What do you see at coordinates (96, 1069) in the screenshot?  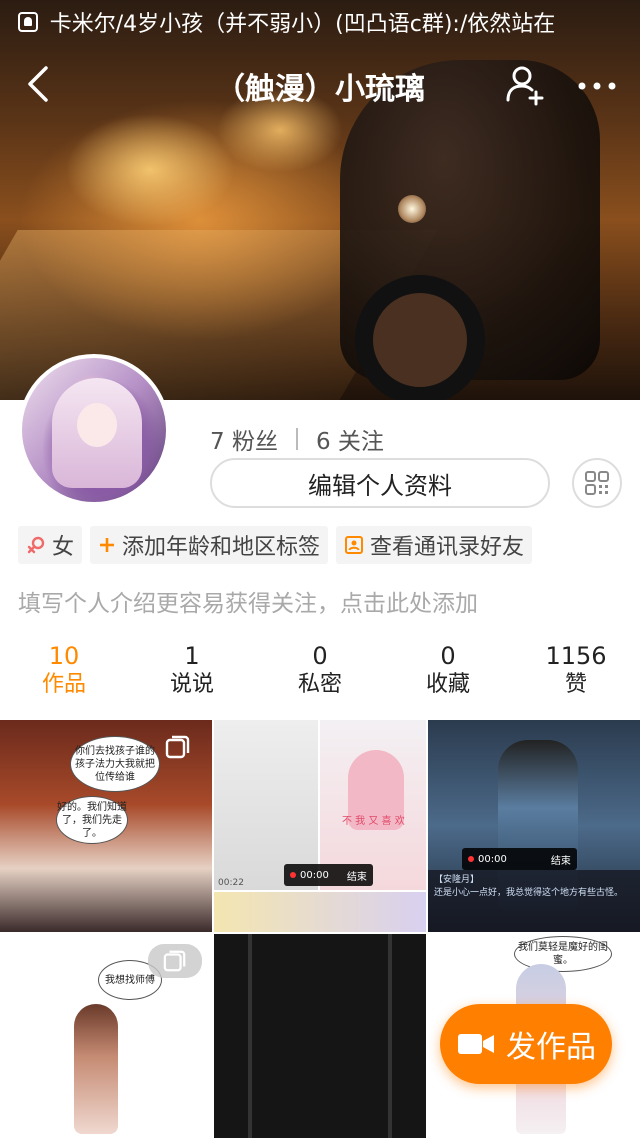 I see `character-figure` at bounding box center [96, 1069].